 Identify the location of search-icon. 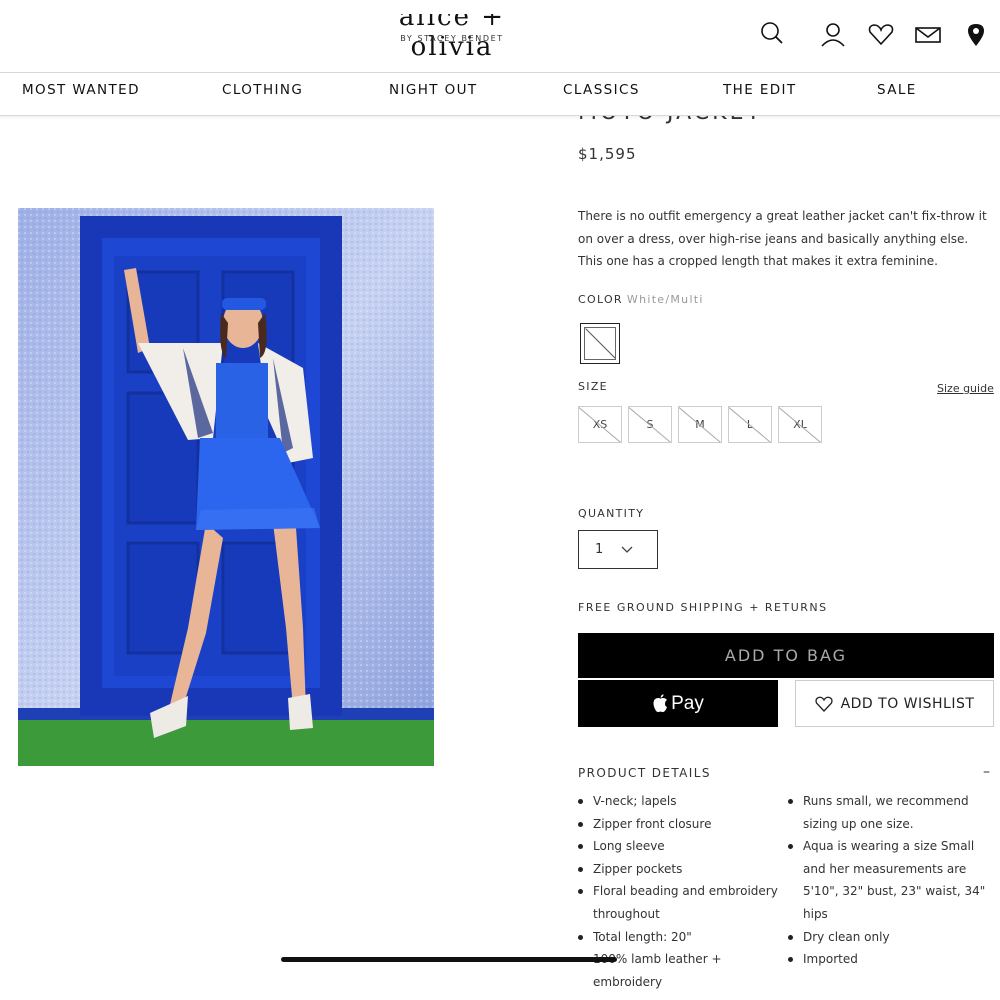
(772, 35).